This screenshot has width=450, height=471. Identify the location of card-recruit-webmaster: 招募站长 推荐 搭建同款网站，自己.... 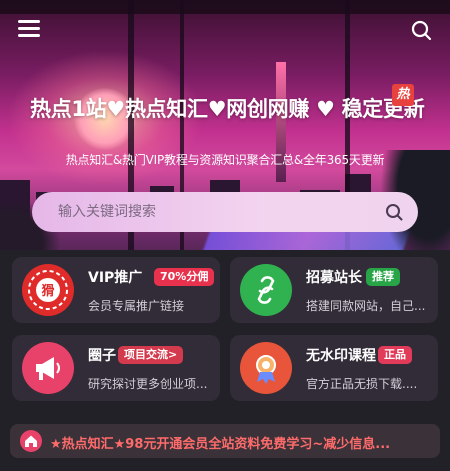
(334, 290).